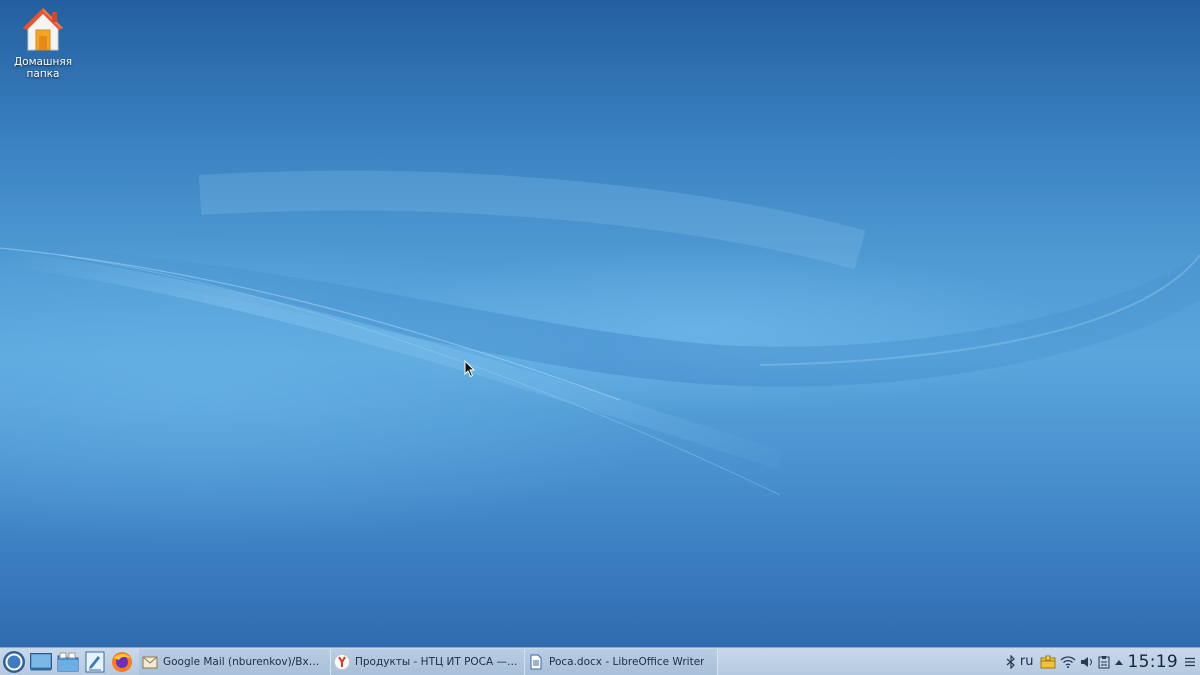 The width and height of the screenshot is (1200, 675). Describe the element at coordinates (150, 662) in the screenshot. I see `mail-icon` at that location.